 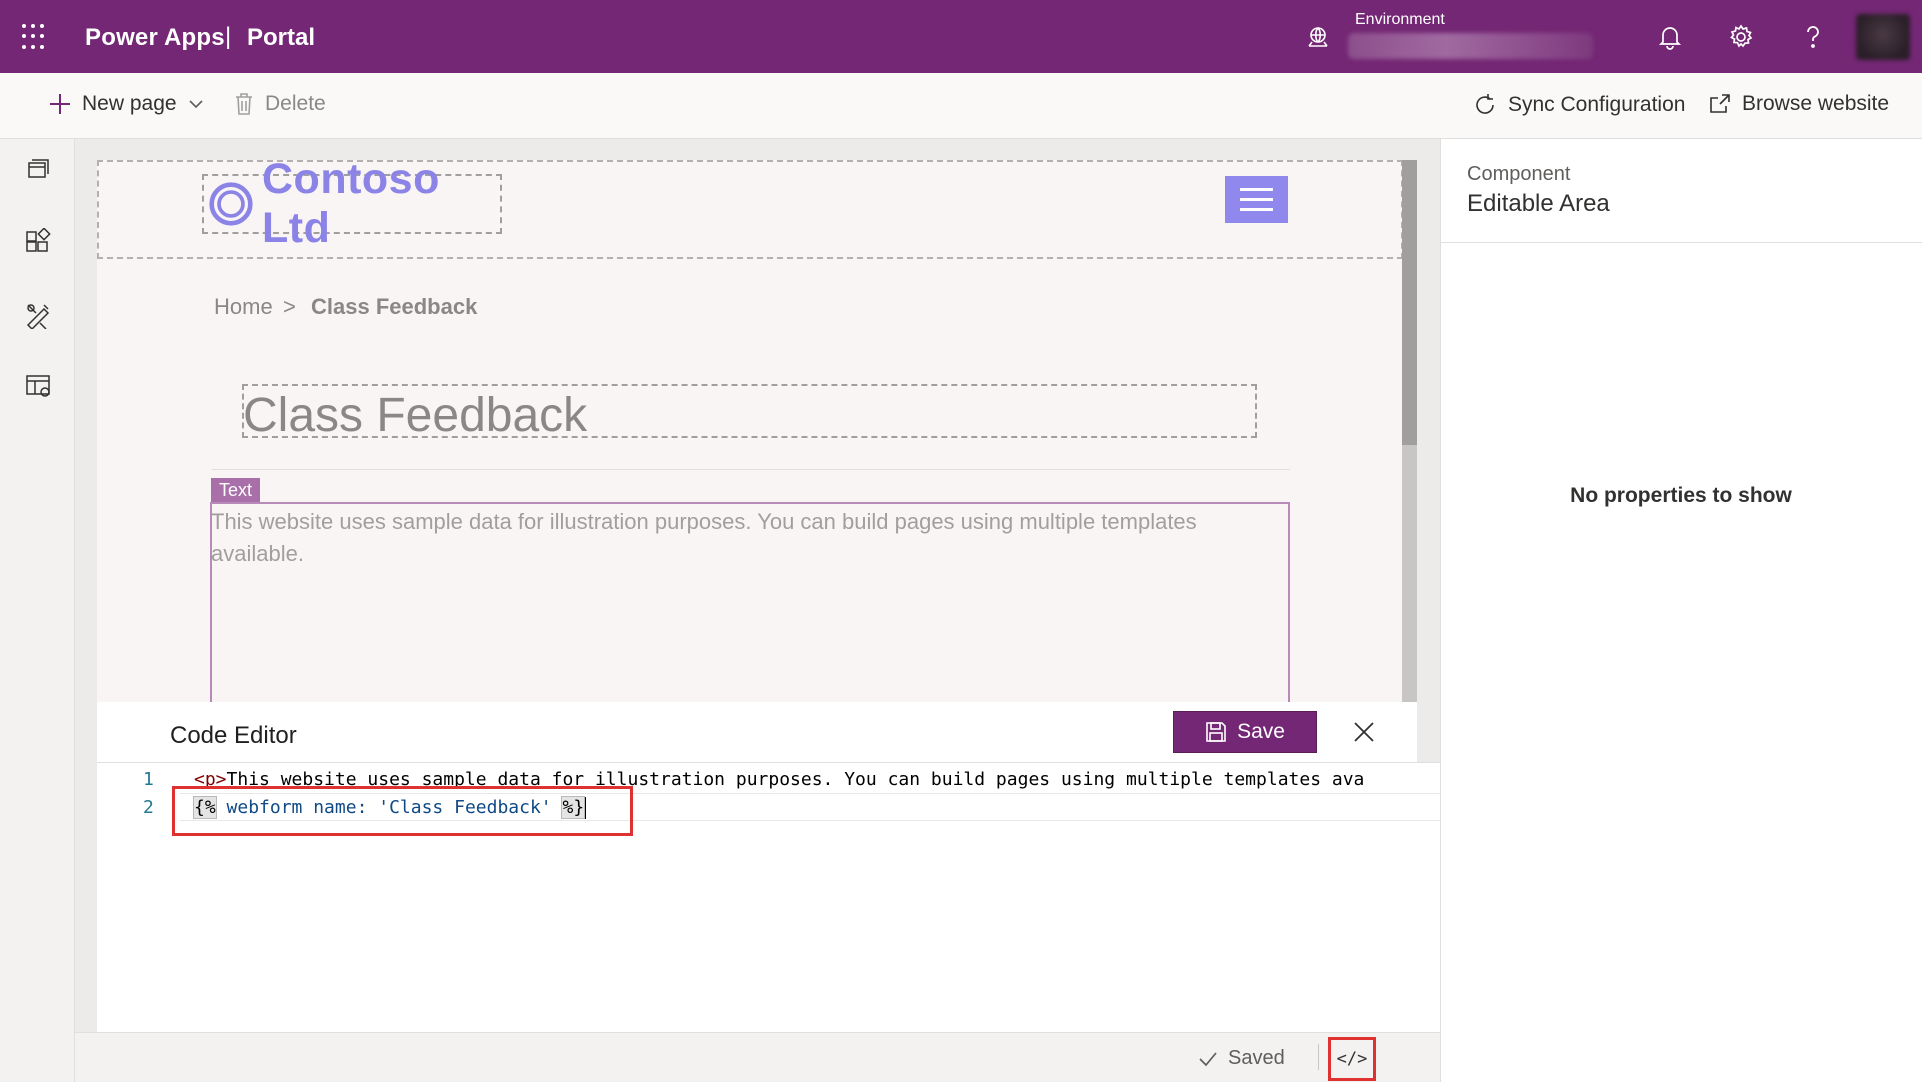 What do you see at coordinates (231, 204) in the screenshot?
I see `logo-ring-icon` at bounding box center [231, 204].